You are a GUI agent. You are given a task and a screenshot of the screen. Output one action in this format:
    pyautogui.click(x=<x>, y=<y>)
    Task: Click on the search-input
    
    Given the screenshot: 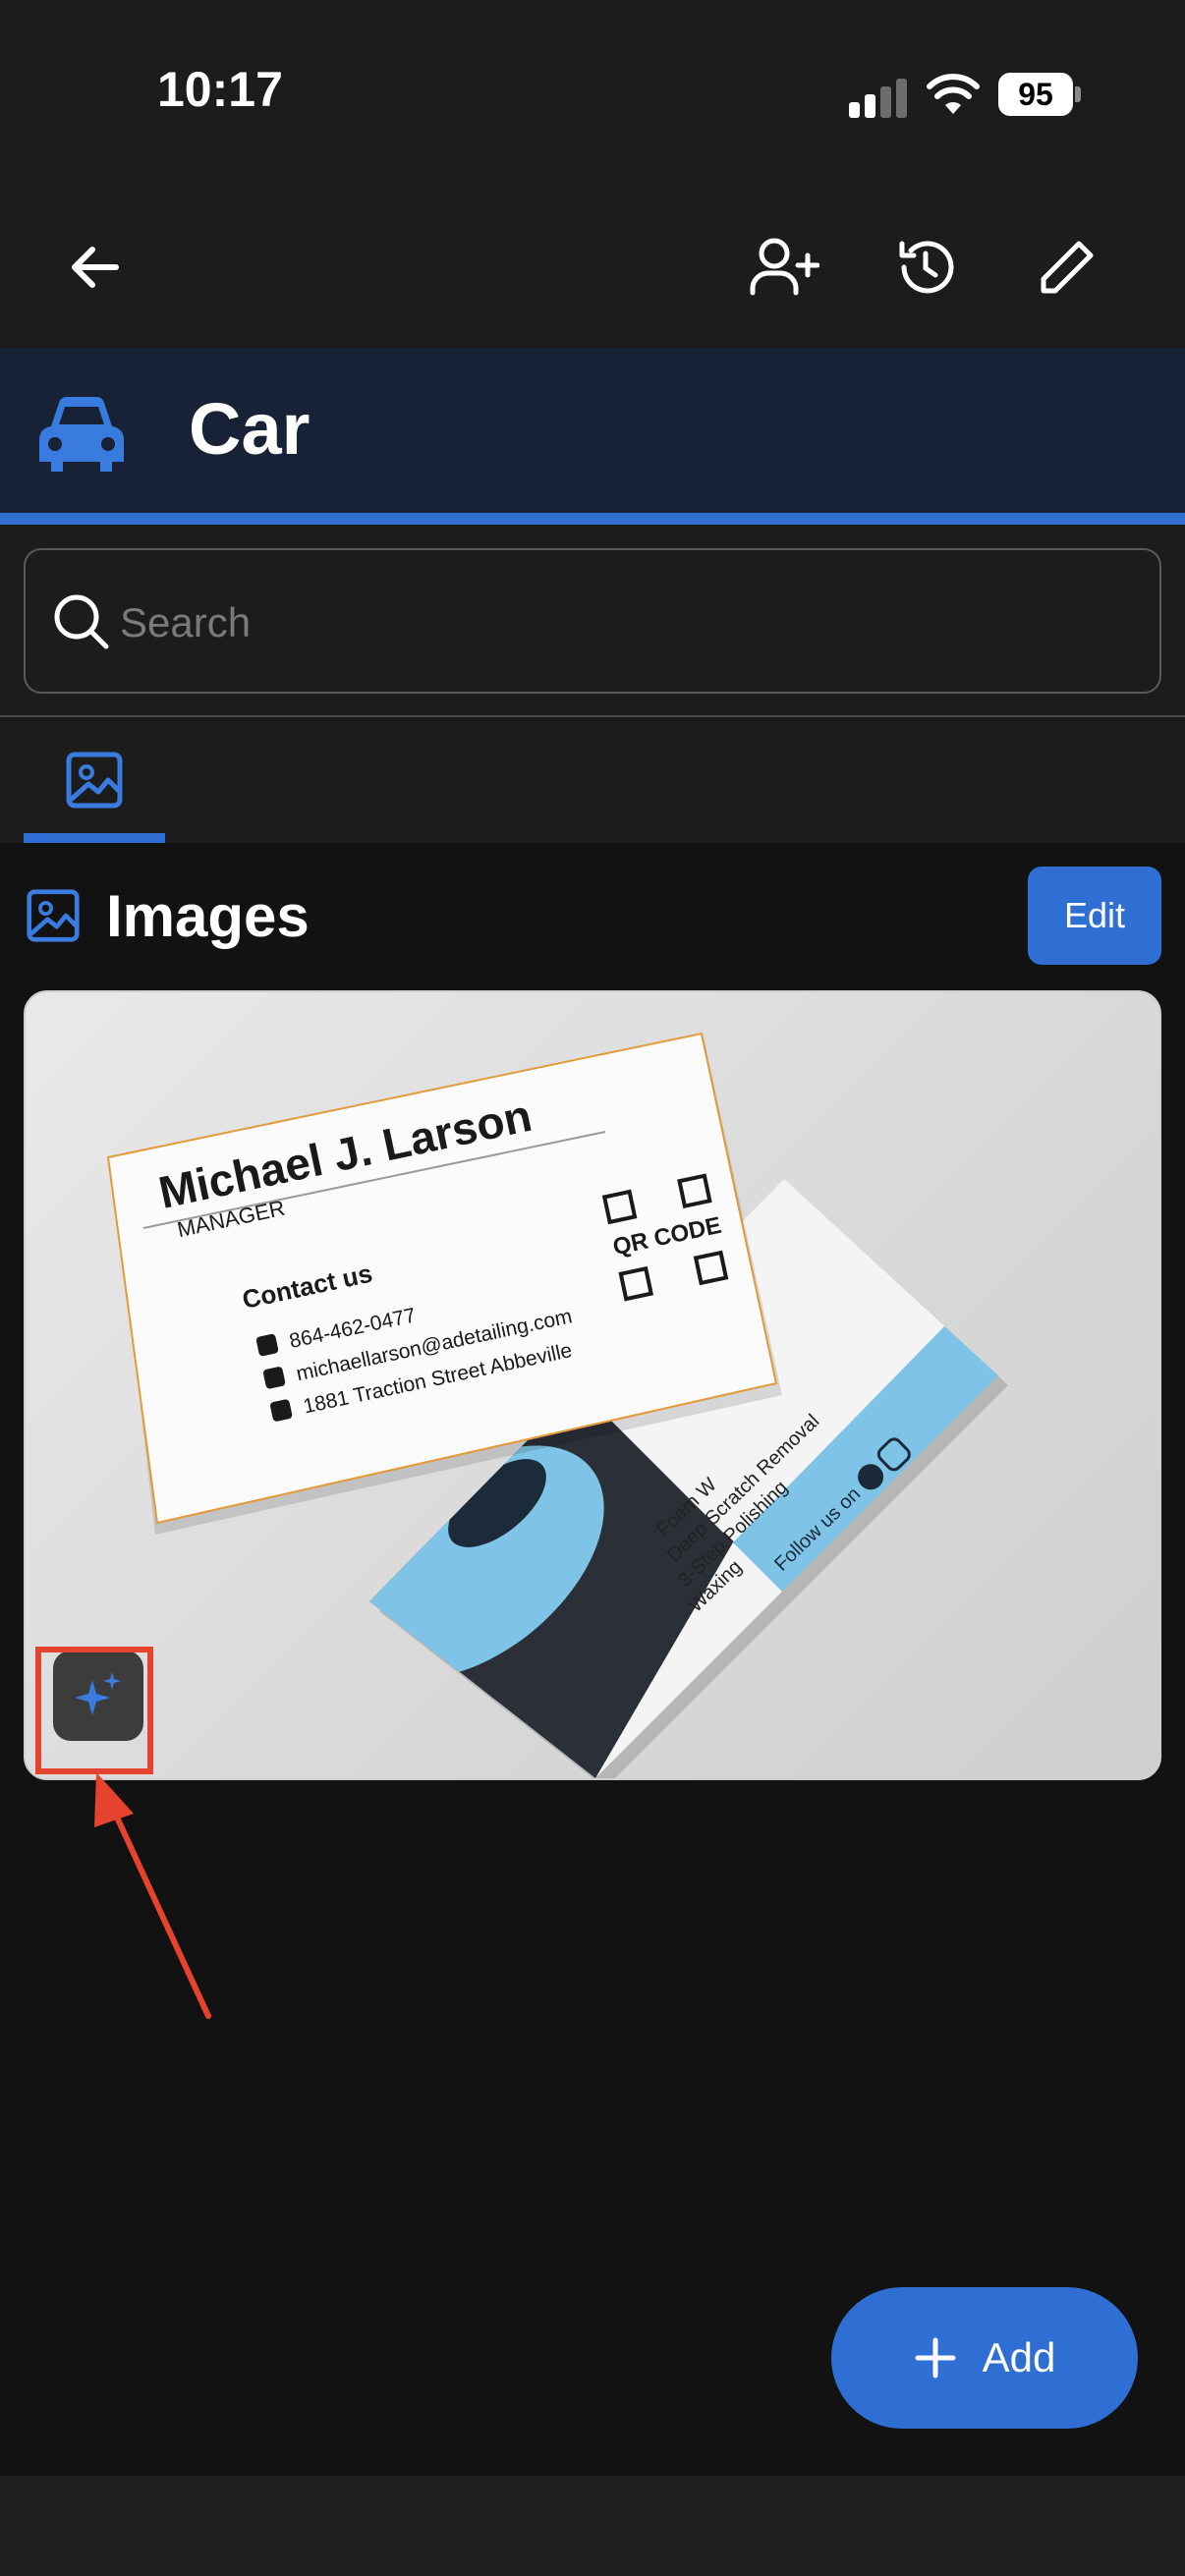 What is the action you would take?
    pyautogui.click(x=611, y=623)
    